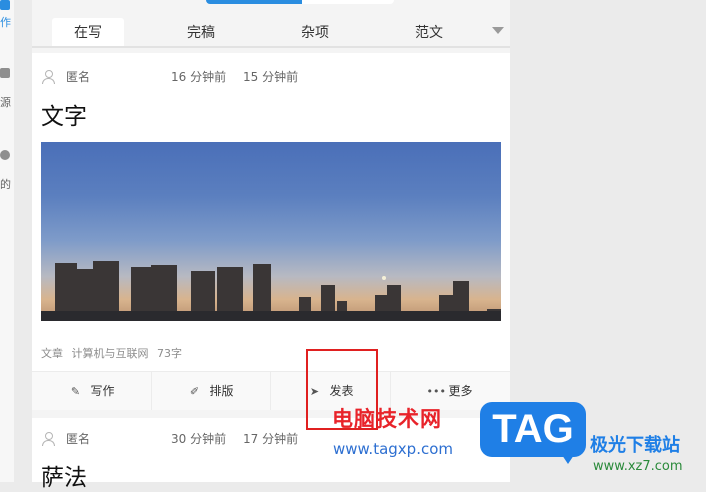 Image resolution: width=706 pixels, height=492 pixels. What do you see at coordinates (199, 439) in the screenshot?
I see `created-time: 30 分钟前` at bounding box center [199, 439].